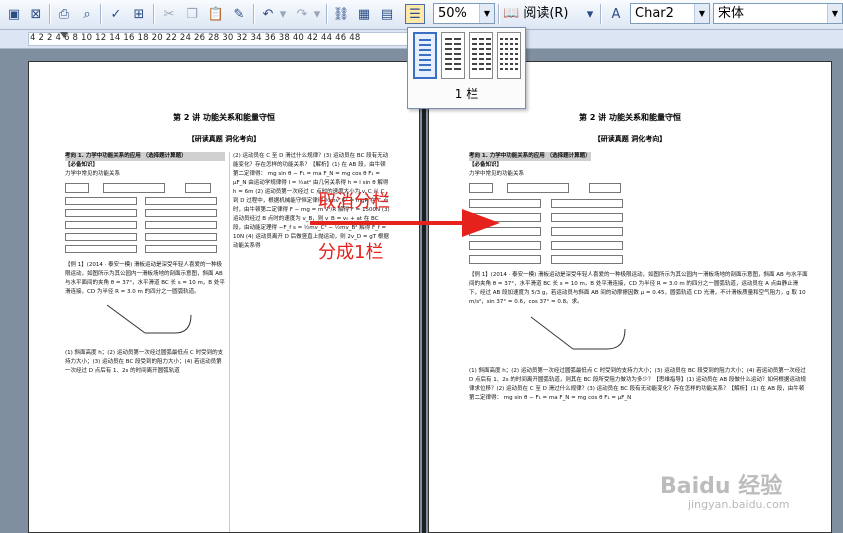 This screenshot has height=533, width=843. I want to click on font-value: 宋体, so click(731, 13).